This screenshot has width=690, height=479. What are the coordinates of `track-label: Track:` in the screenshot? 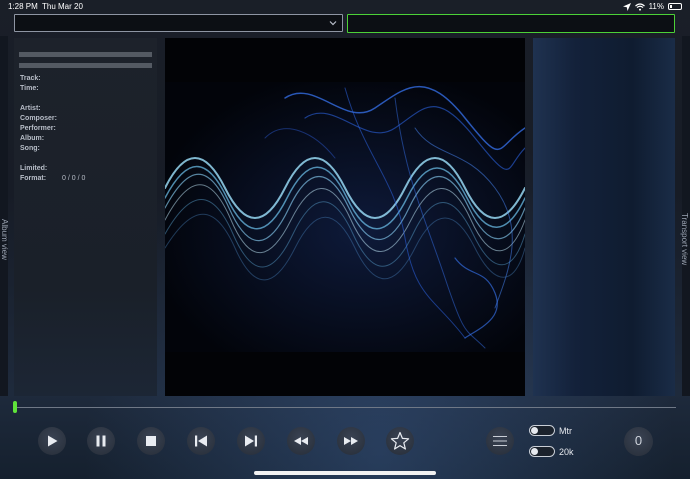 It's located at (30, 78).